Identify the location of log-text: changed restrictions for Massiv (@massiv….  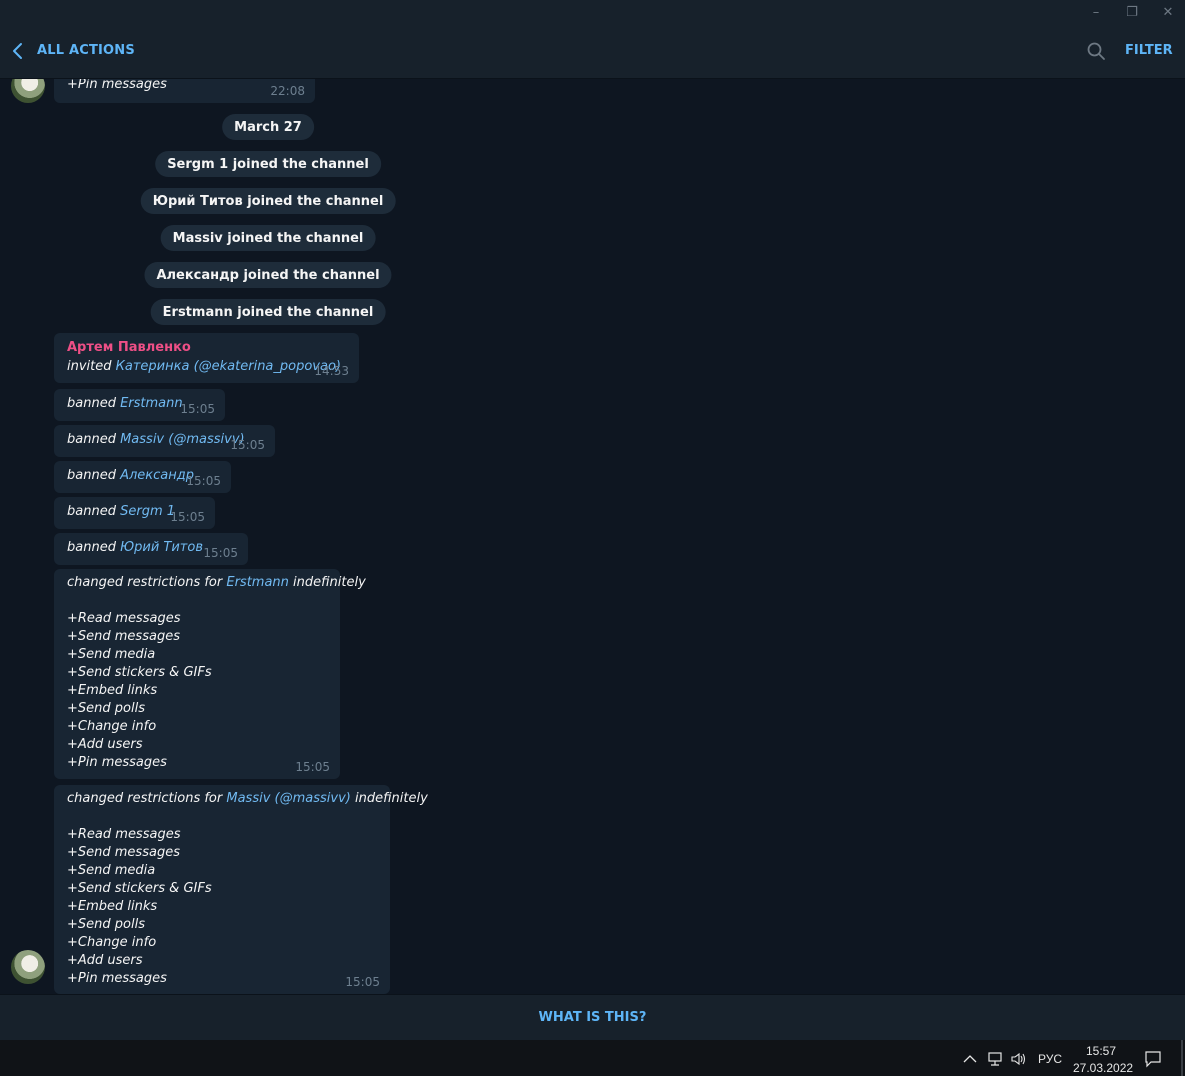
(247, 798).